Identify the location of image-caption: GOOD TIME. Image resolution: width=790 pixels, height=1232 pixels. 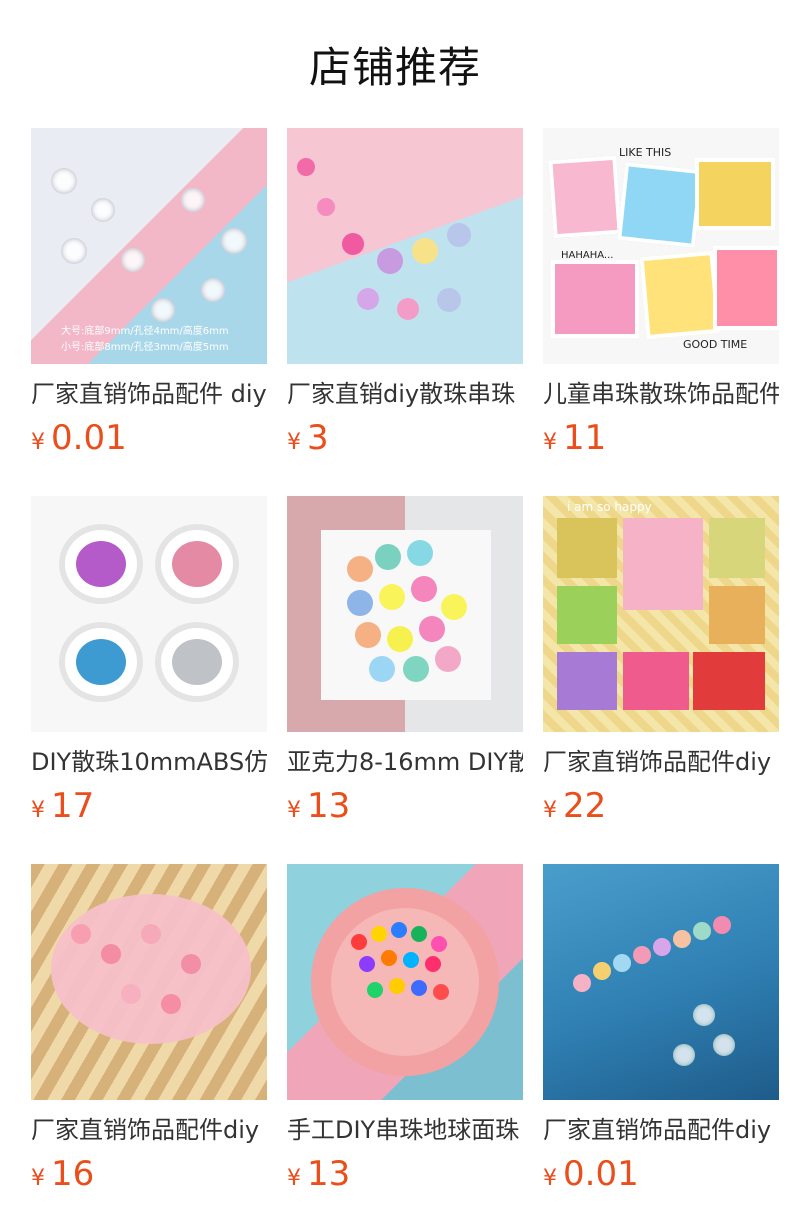
(715, 344).